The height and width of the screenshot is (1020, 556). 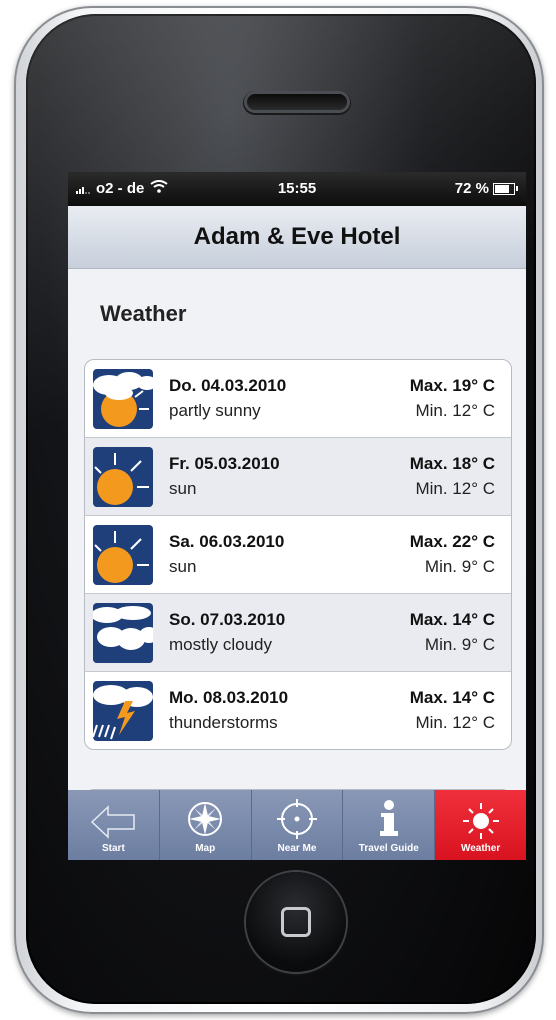 What do you see at coordinates (123, 710) in the screenshot?
I see `thunderstorm-icon` at bounding box center [123, 710].